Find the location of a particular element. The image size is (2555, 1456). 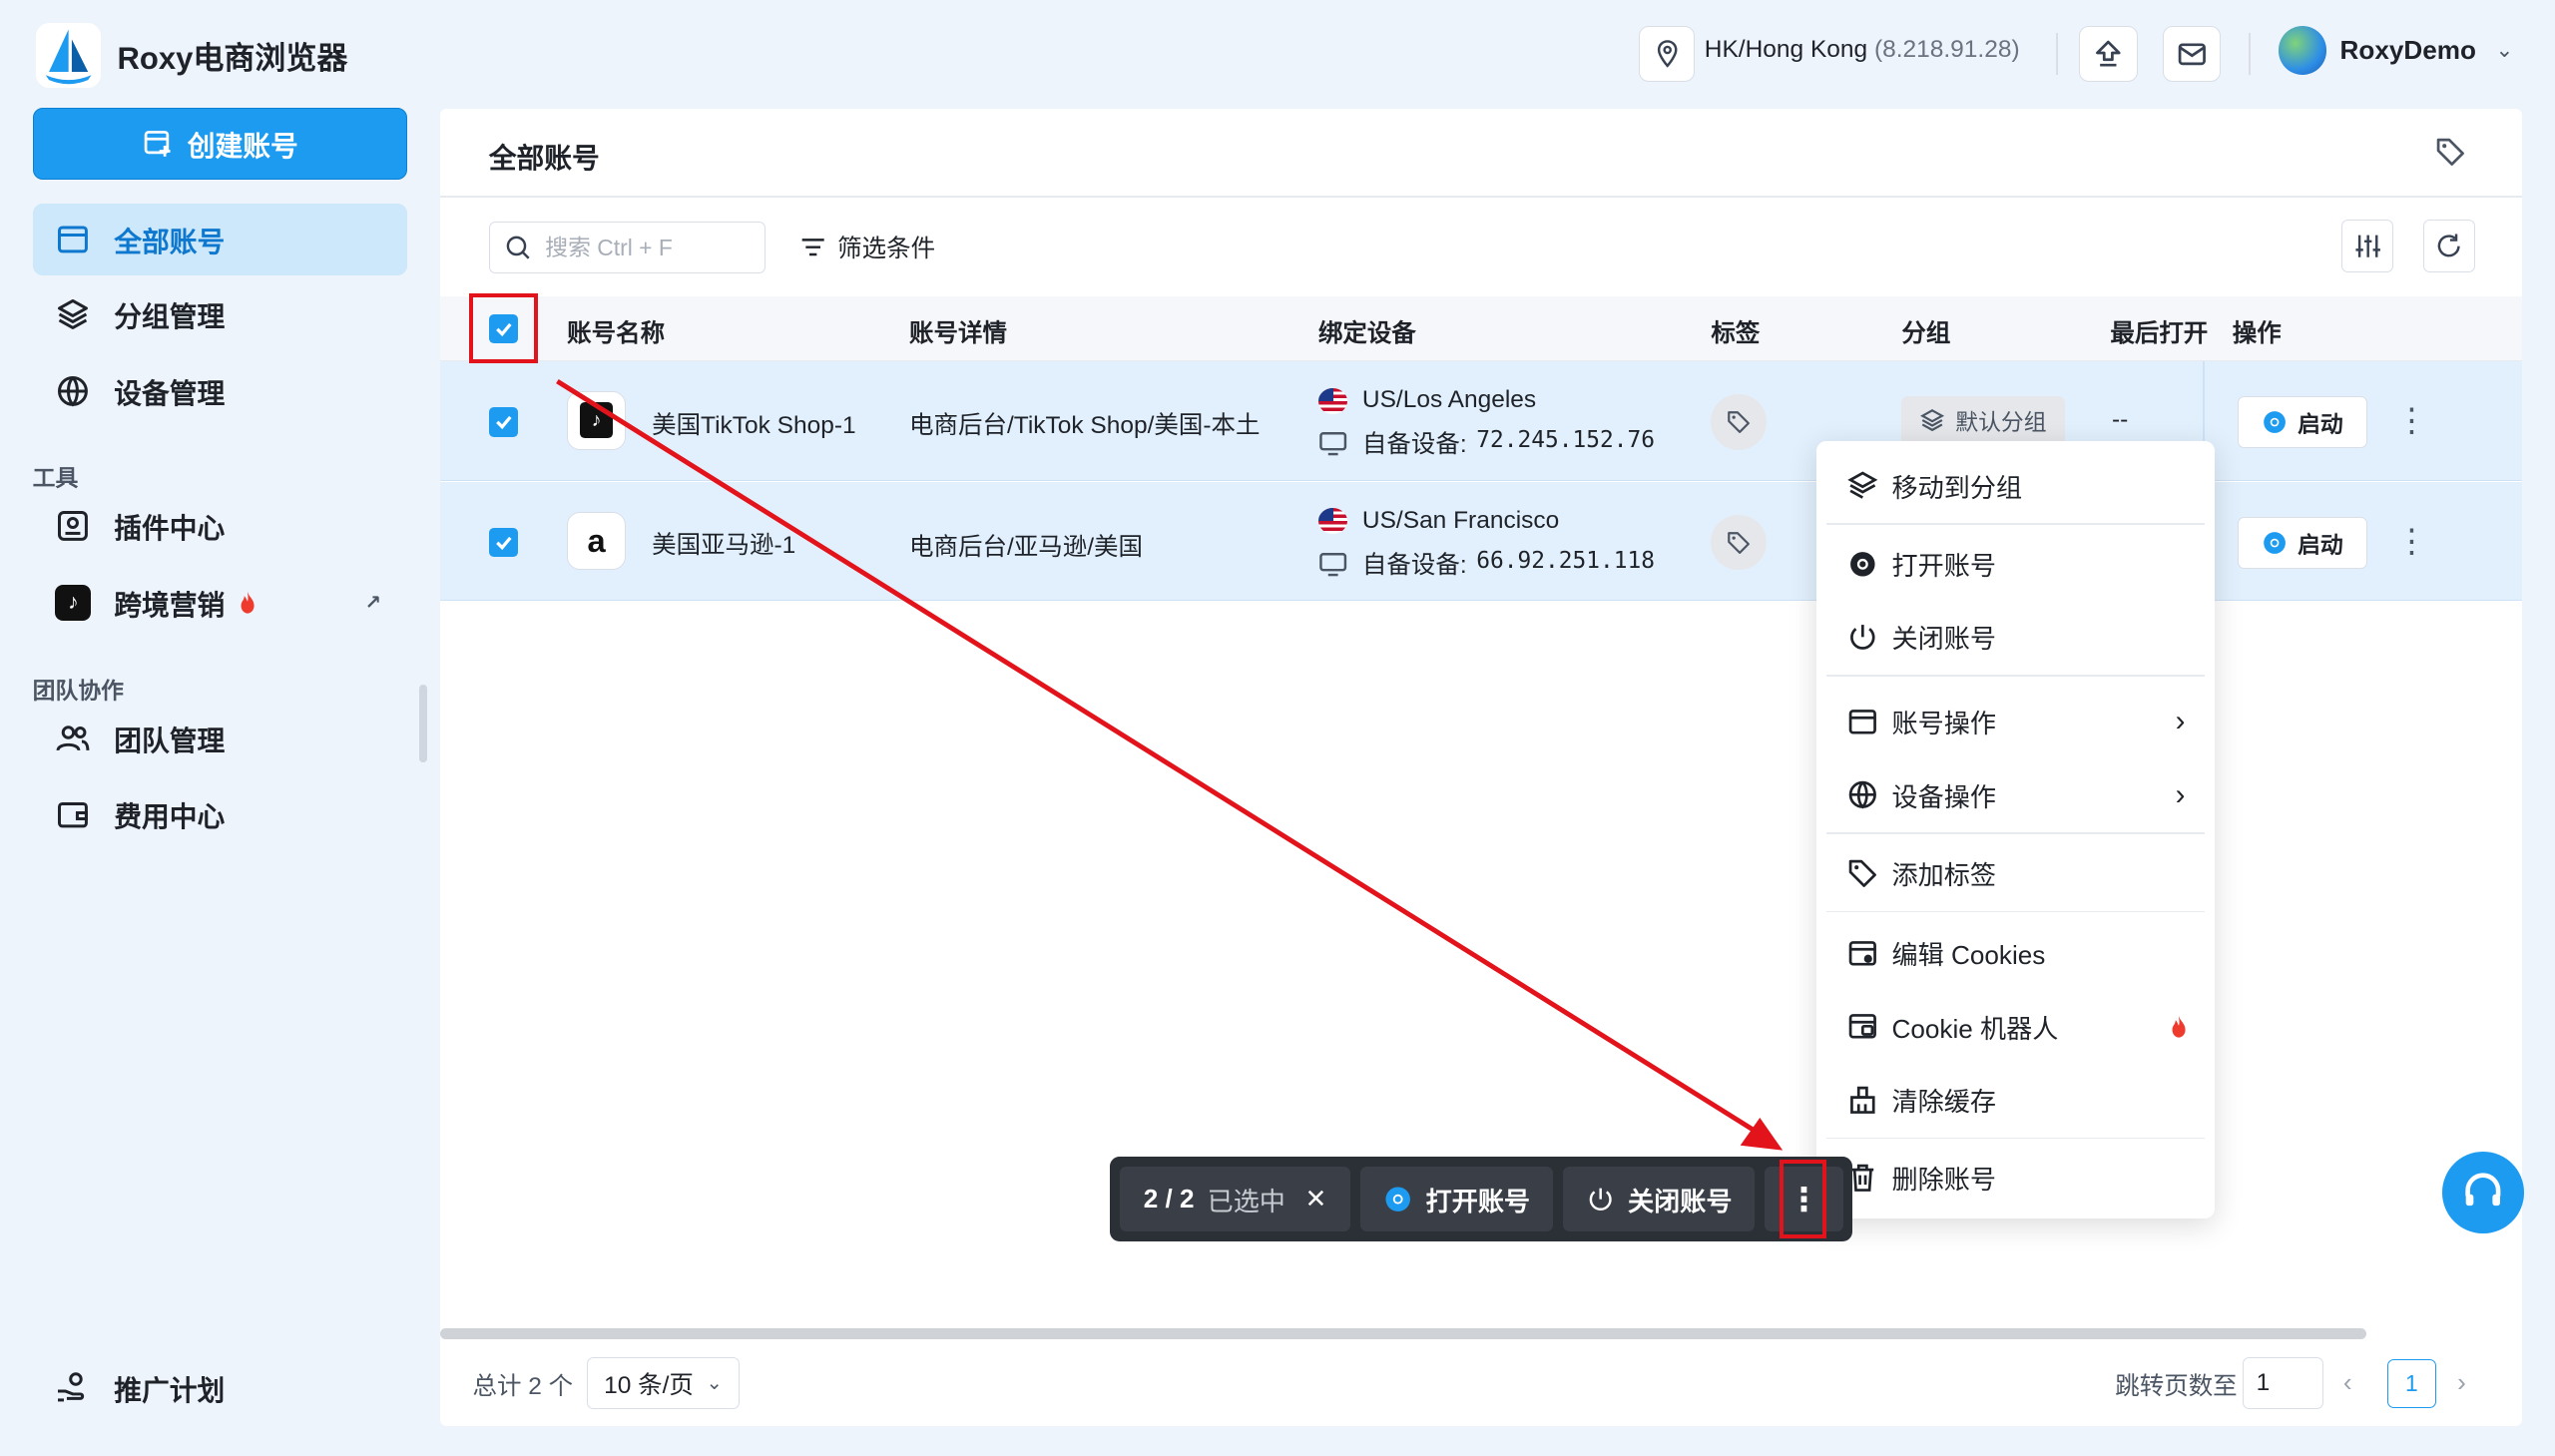

jump-page-input: 1 is located at coordinates (2283, 1383).